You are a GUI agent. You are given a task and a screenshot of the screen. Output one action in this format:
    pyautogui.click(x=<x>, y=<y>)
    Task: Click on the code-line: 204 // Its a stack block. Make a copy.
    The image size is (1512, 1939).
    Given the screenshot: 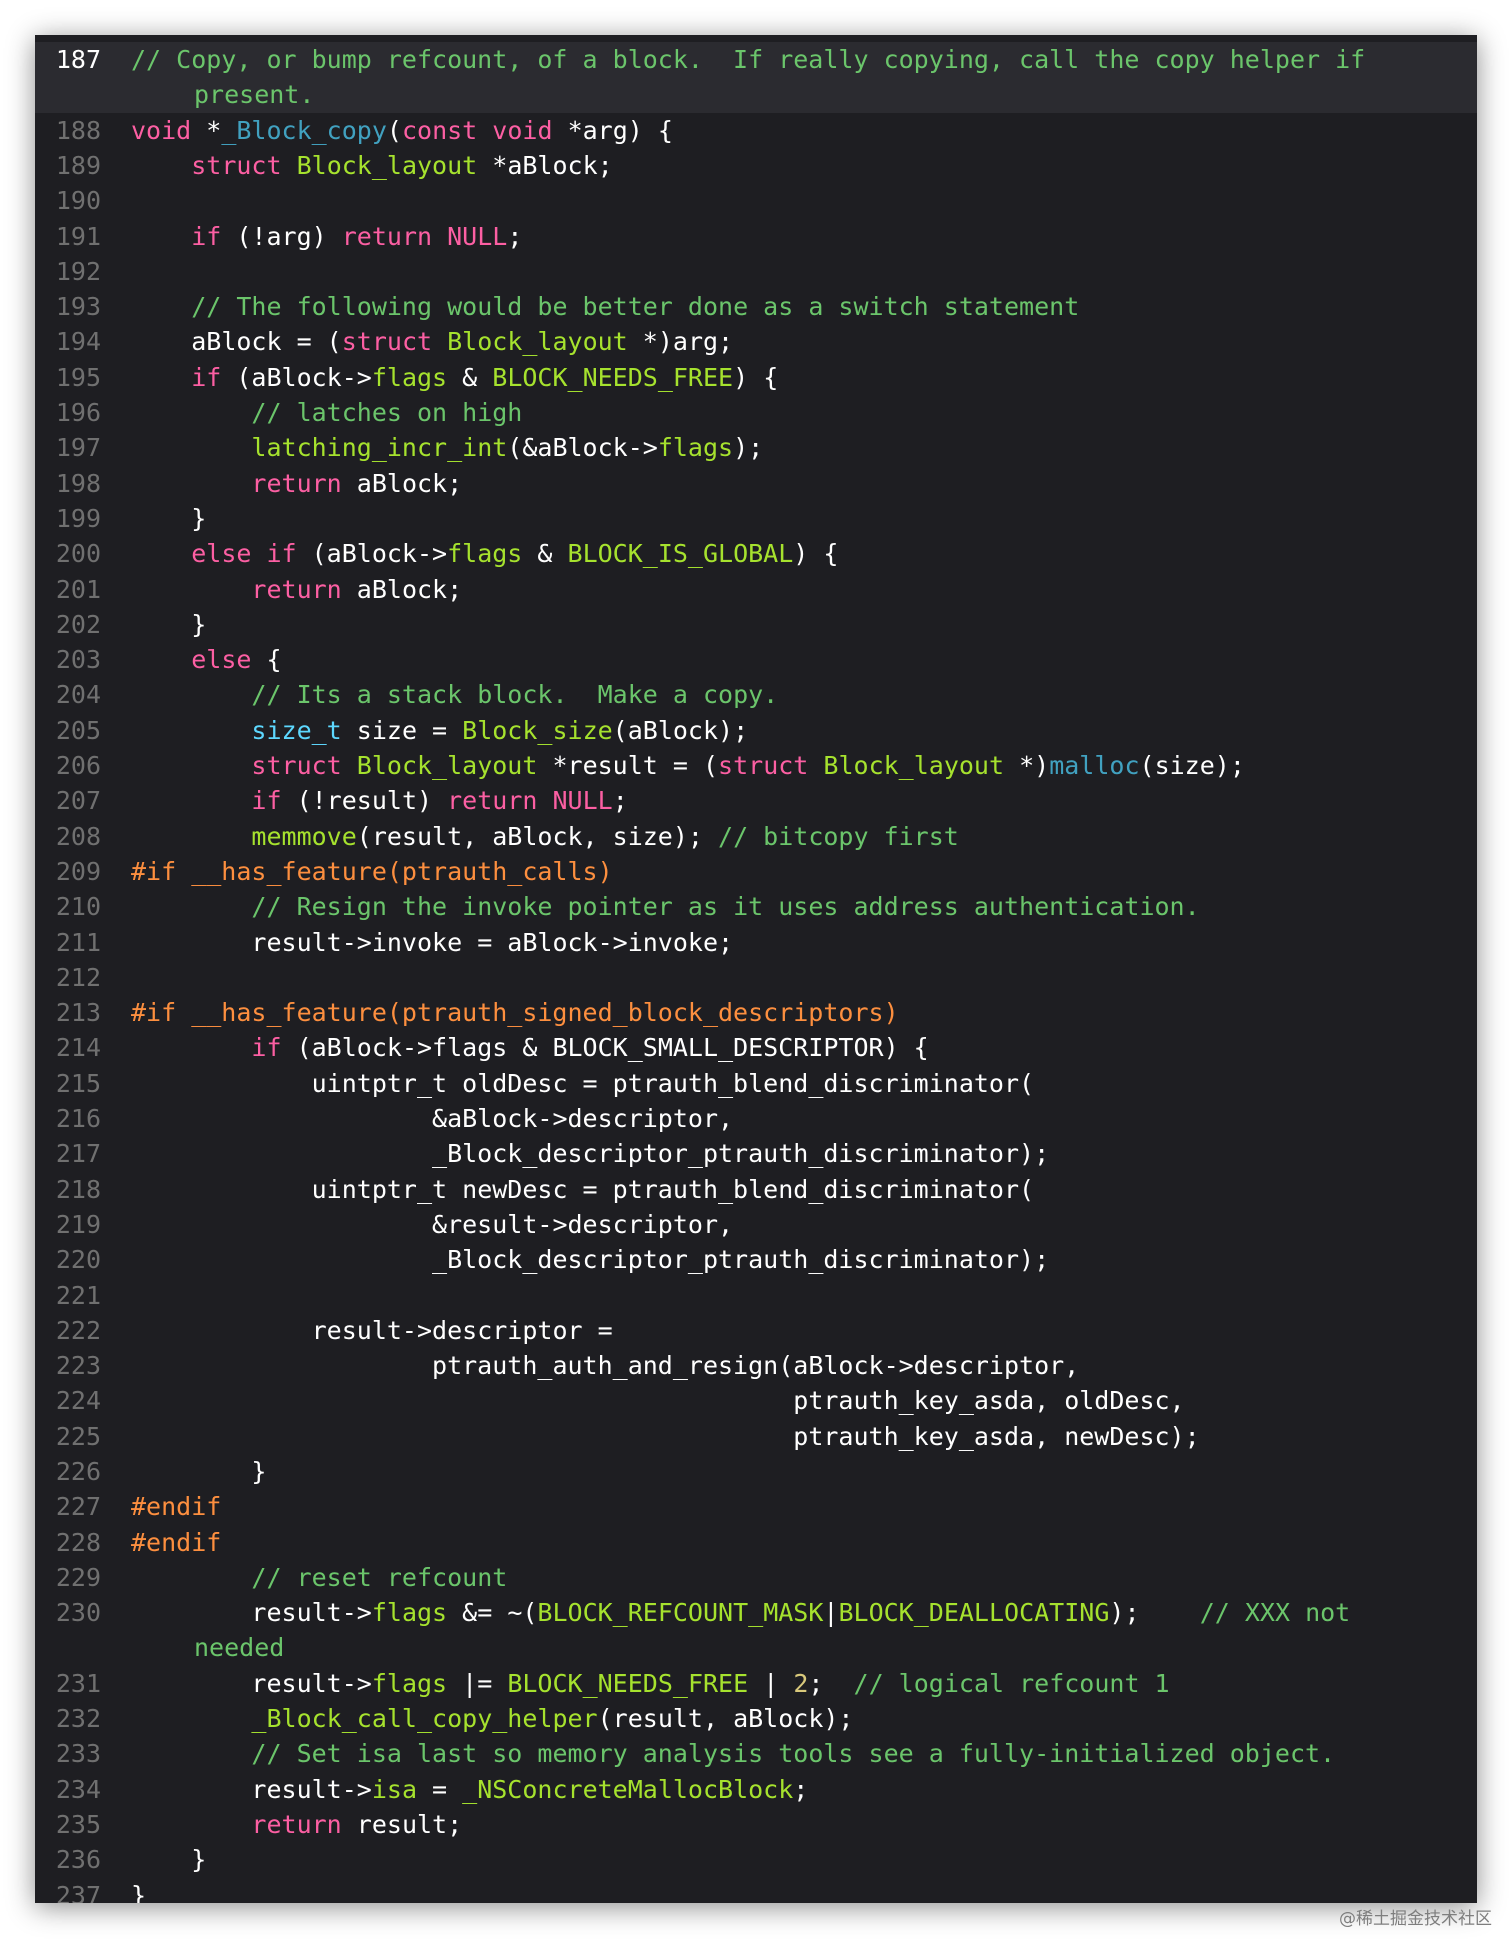 What is the action you would take?
    pyautogui.click(x=756, y=694)
    